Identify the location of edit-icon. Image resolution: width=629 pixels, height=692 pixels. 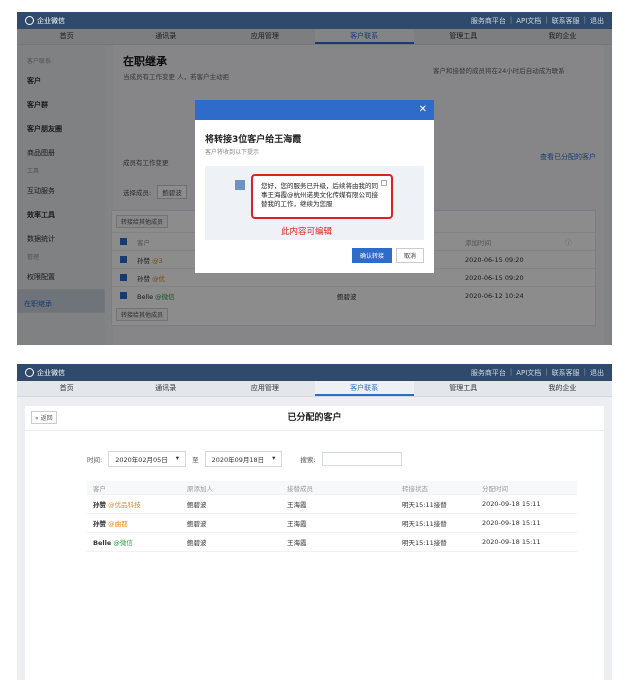
(384, 183).